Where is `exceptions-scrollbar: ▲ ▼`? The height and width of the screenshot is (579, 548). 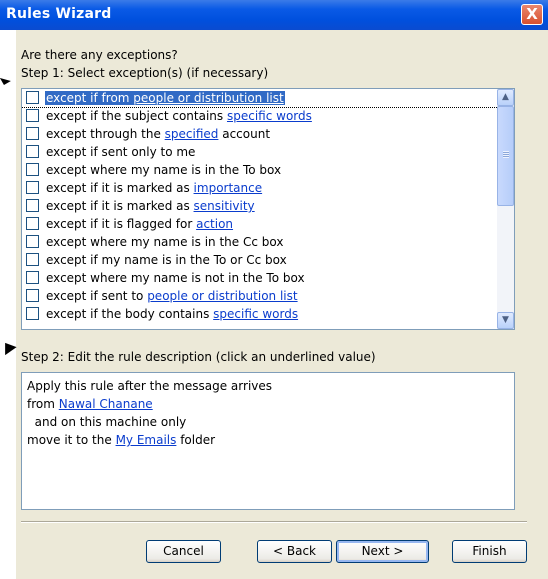
exceptions-scrollbar: ▲ ▼ is located at coordinates (505, 209).